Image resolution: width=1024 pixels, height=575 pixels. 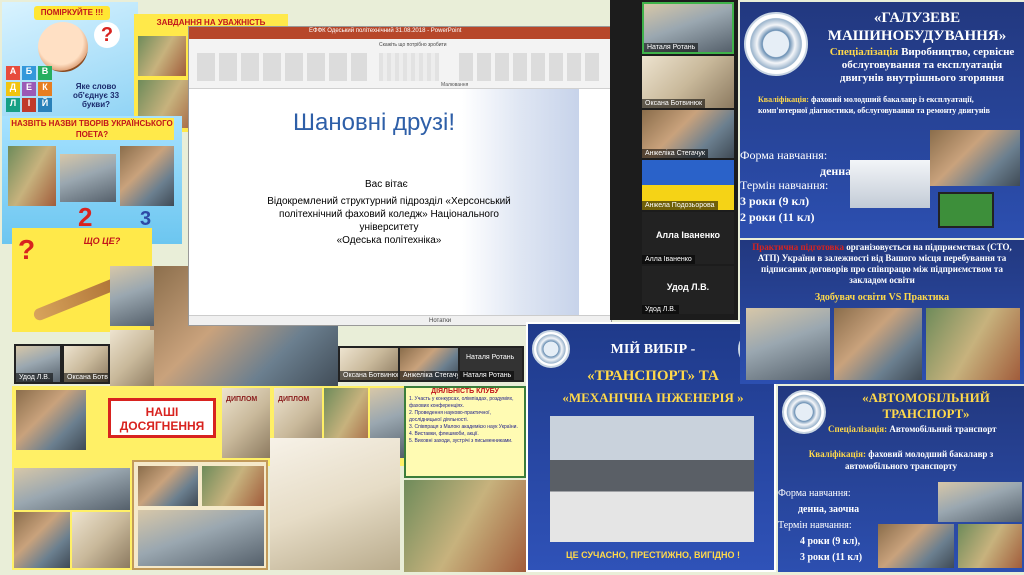 What do you see at coordinates (864, 52) in the screenshot?
I see `spec-label: Спеціалізація` at bounding box center [864, 52].